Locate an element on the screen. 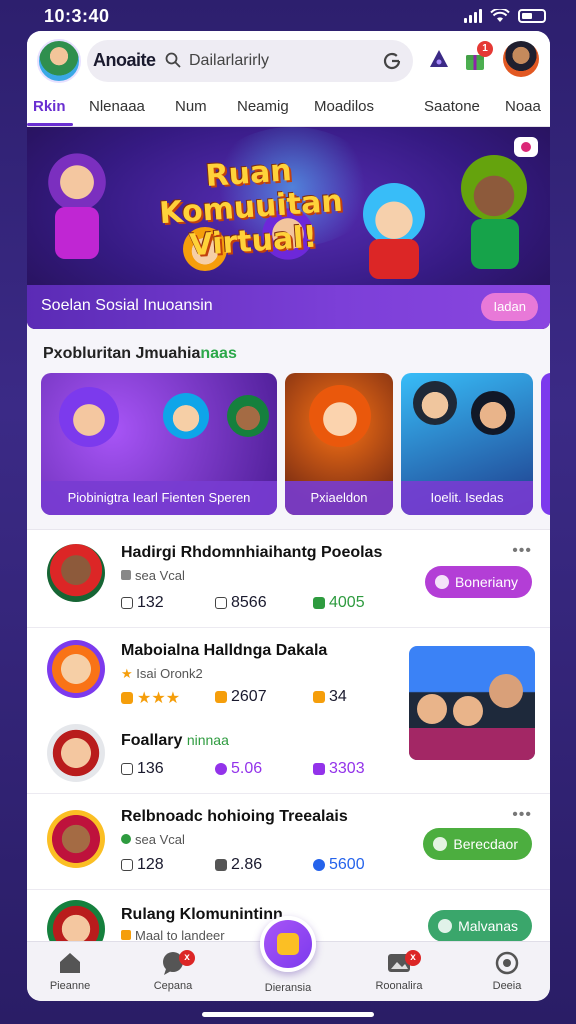  post-action-button: Boneriany is located at coordinates (478, 582).